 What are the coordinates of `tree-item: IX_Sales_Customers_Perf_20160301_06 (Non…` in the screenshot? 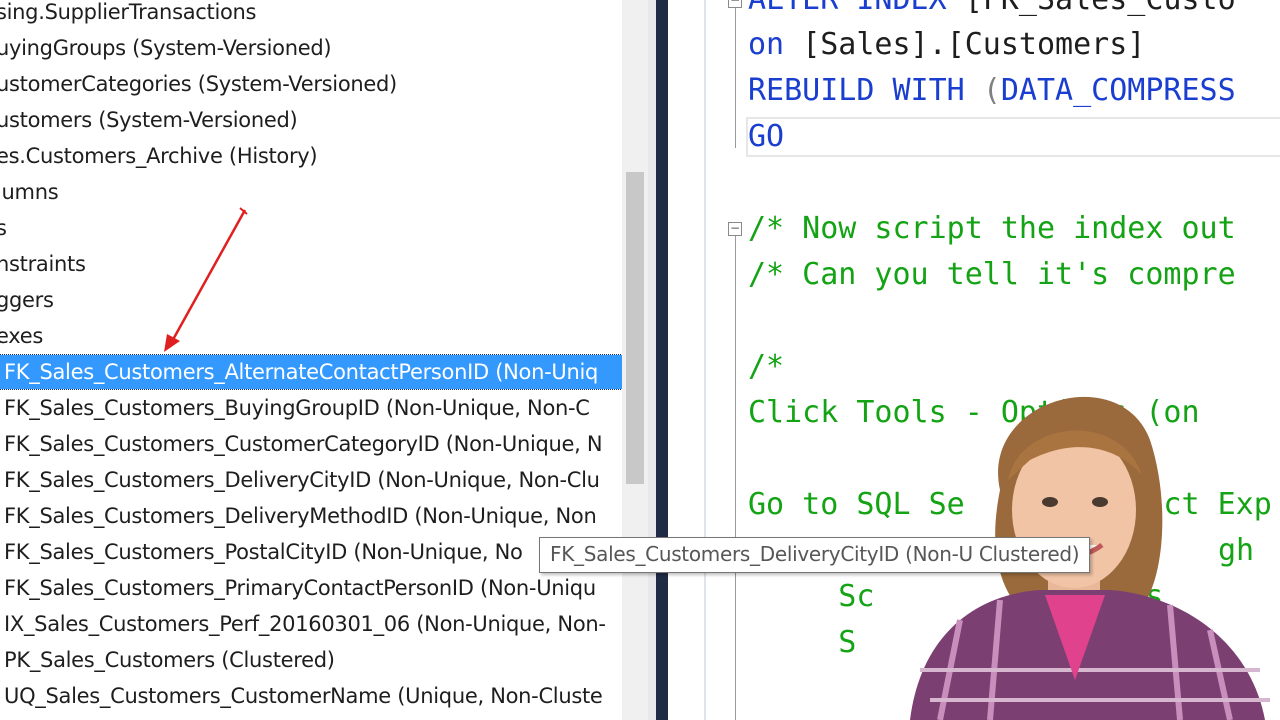 It's located at (311, 624).